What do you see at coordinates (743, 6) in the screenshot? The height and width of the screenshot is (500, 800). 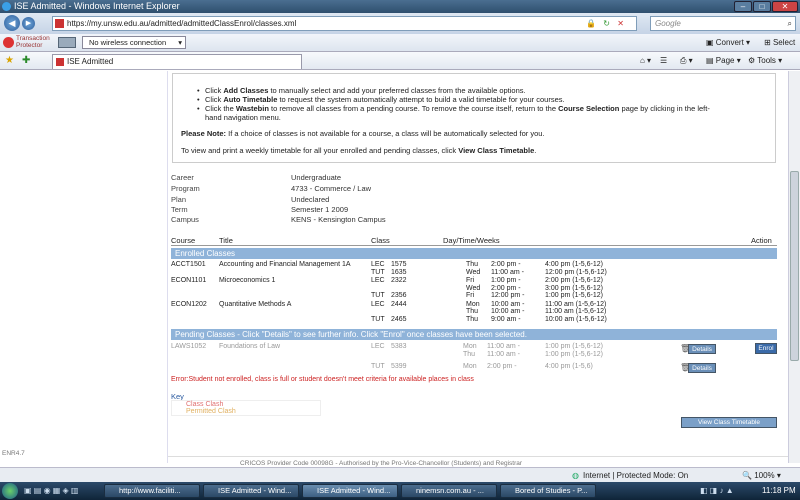 I see `minimize-button: –` at bounding box center [743, 6].